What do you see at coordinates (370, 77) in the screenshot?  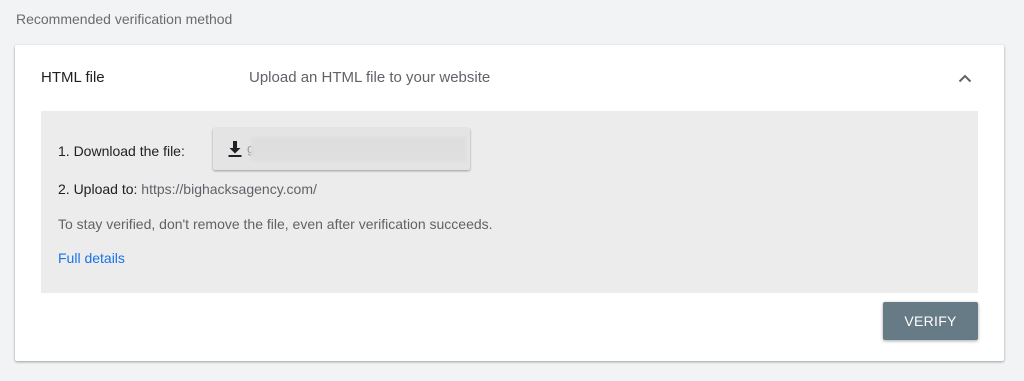 I see `method-description: Upload an HTML file to your website` at bounding box center [370, 77].